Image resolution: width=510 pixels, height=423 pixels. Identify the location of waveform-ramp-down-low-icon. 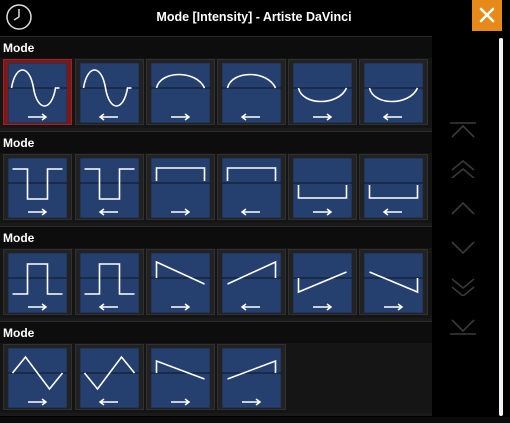
(393, 283).